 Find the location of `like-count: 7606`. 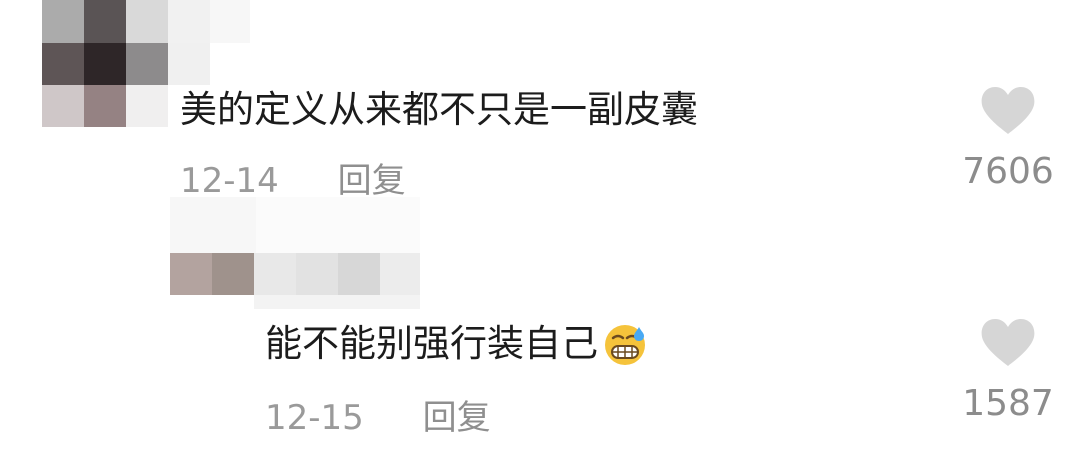

like-count: 7606 is located at coordinates (1008, 171).